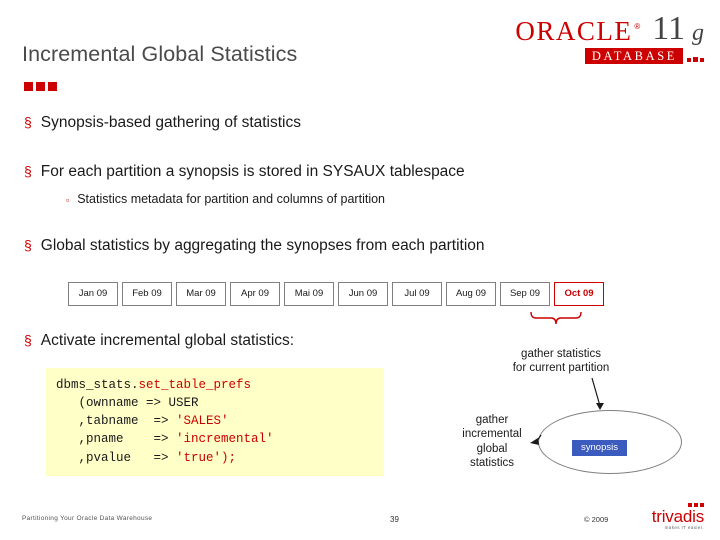  I want to click on bullet-item-1: § Synopsis-based gathering of statistics, so click(162, 123).